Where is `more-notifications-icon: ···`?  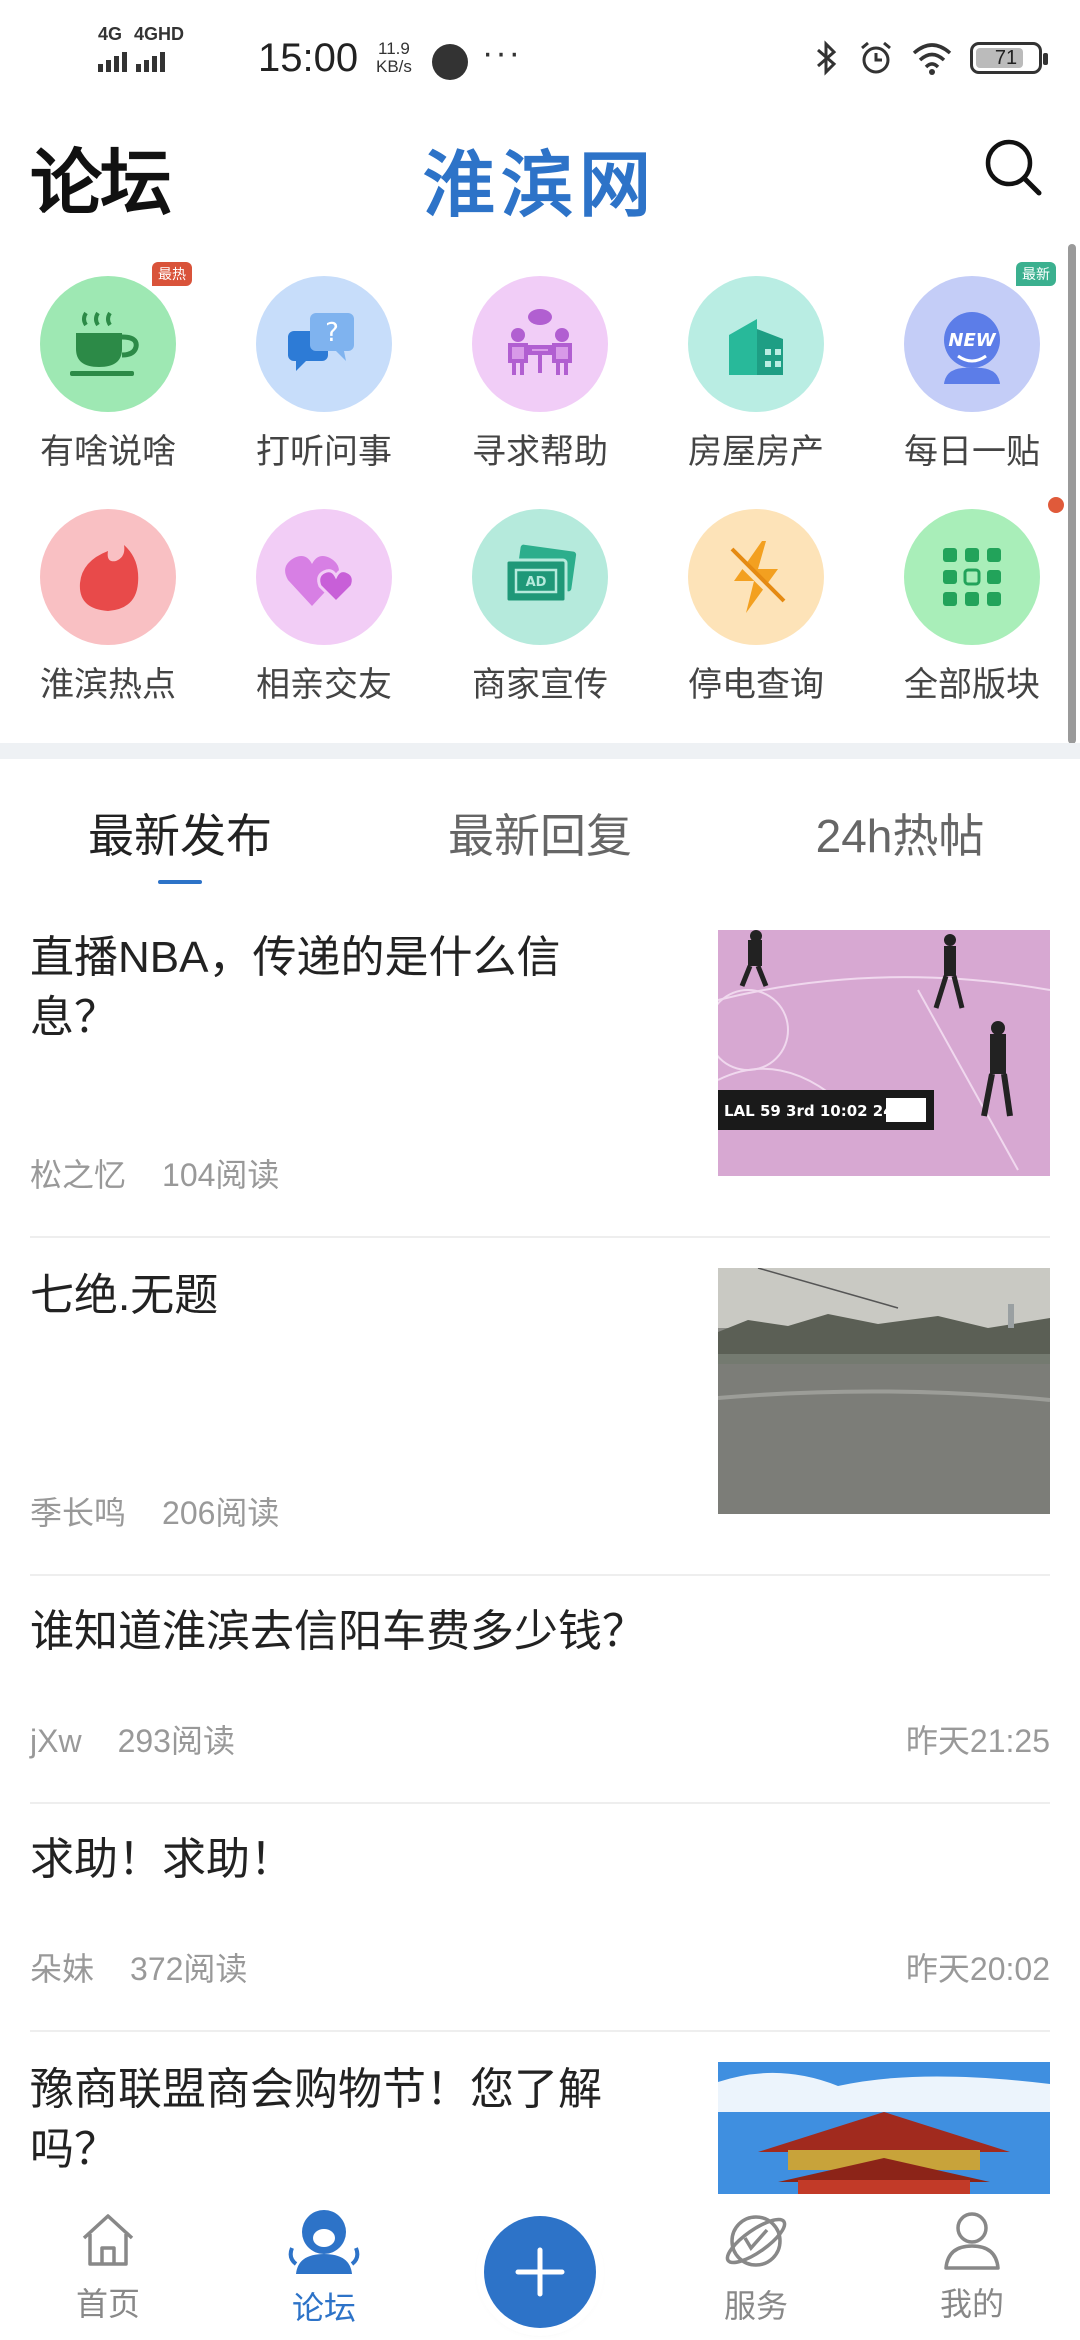 more-notifications-icon: ··· is located at coordinates (502, 53).